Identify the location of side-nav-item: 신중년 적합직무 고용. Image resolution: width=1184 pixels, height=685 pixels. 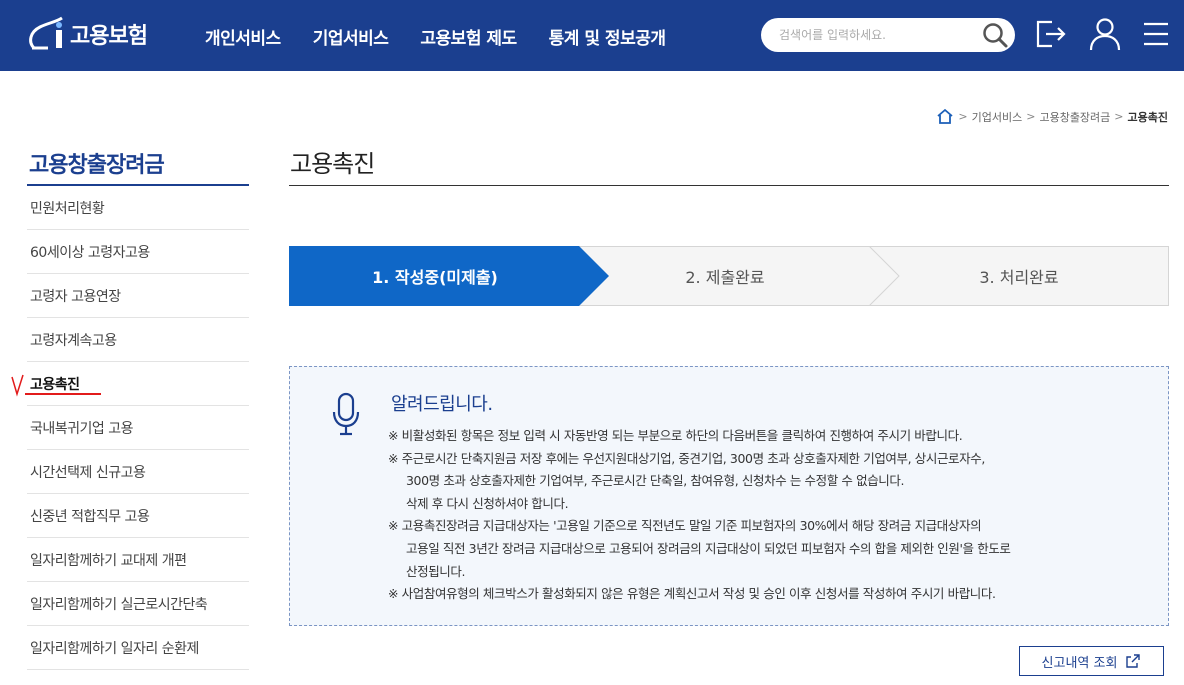
(138, 516).